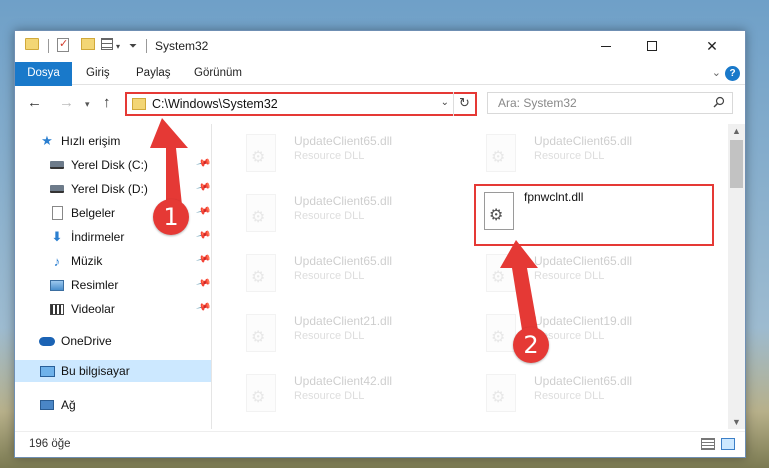 Image resolution: width=769 pixels, height=468 pixels. I want to click on star-icon: ★, so click(47, 140).